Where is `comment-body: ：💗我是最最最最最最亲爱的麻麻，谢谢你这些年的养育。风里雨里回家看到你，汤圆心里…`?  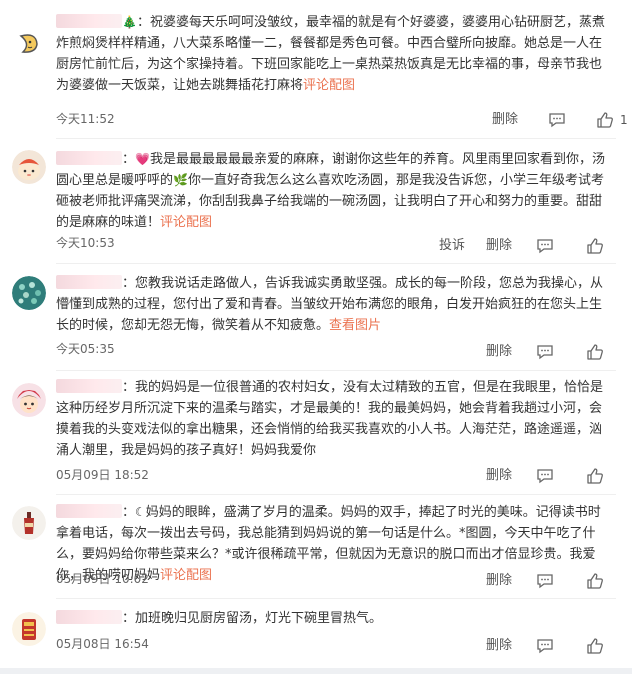 comment-body: ：💗我是最最最最最最亲爱的麻麻，谢谢你这些年的养育。风里雨里回家看到你，汤圆心里… is located at coordinates (334, 191).